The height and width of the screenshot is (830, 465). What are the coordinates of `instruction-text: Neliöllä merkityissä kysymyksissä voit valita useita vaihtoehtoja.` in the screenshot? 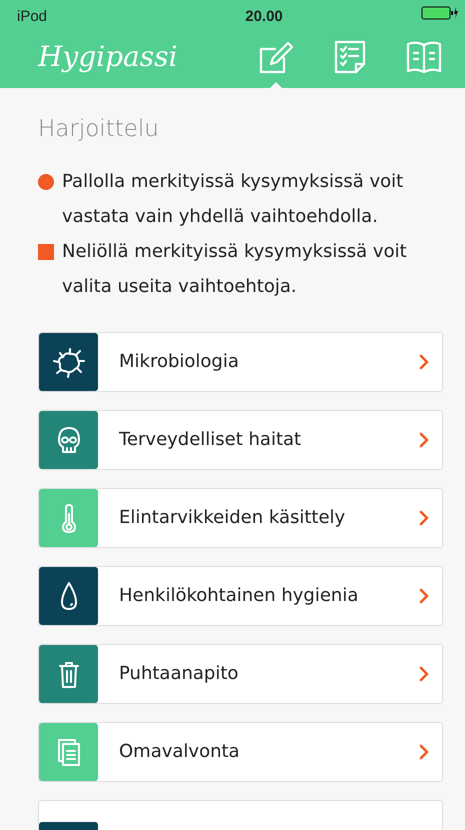 It's located at (235, 269).